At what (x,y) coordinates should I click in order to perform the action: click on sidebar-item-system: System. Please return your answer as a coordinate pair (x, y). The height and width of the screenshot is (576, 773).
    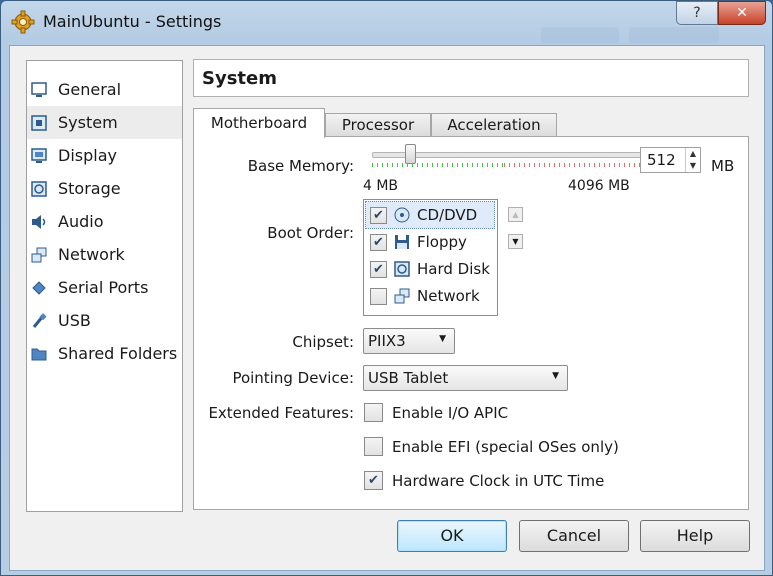
    Looking at the image, I should click on (104, 122).